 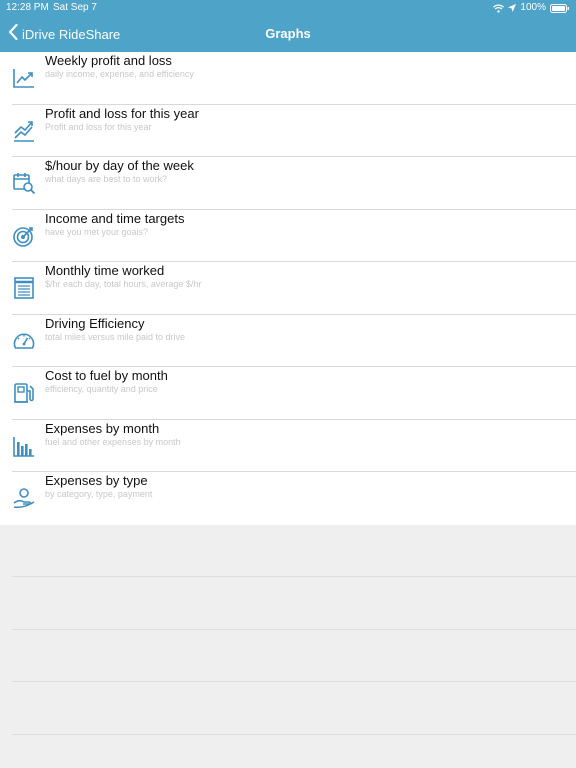 What do you see at coordinates (75, 7) in the screenshot?
I see `status-date: Sat Sep 7` at bounding box center [75, 7].